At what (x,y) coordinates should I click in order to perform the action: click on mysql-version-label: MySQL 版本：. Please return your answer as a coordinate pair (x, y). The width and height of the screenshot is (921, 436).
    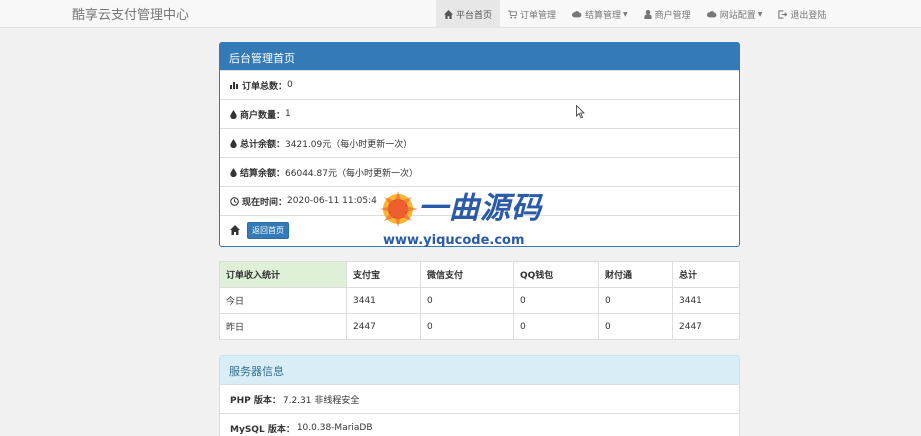
    Looking at the image, I should click on (262, 429).